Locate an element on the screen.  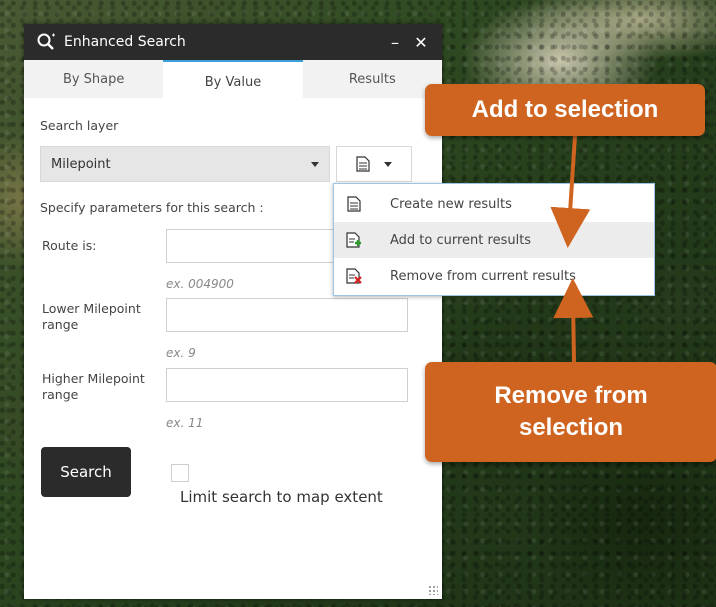
document-add-icon is located at coordinates (353, 240).